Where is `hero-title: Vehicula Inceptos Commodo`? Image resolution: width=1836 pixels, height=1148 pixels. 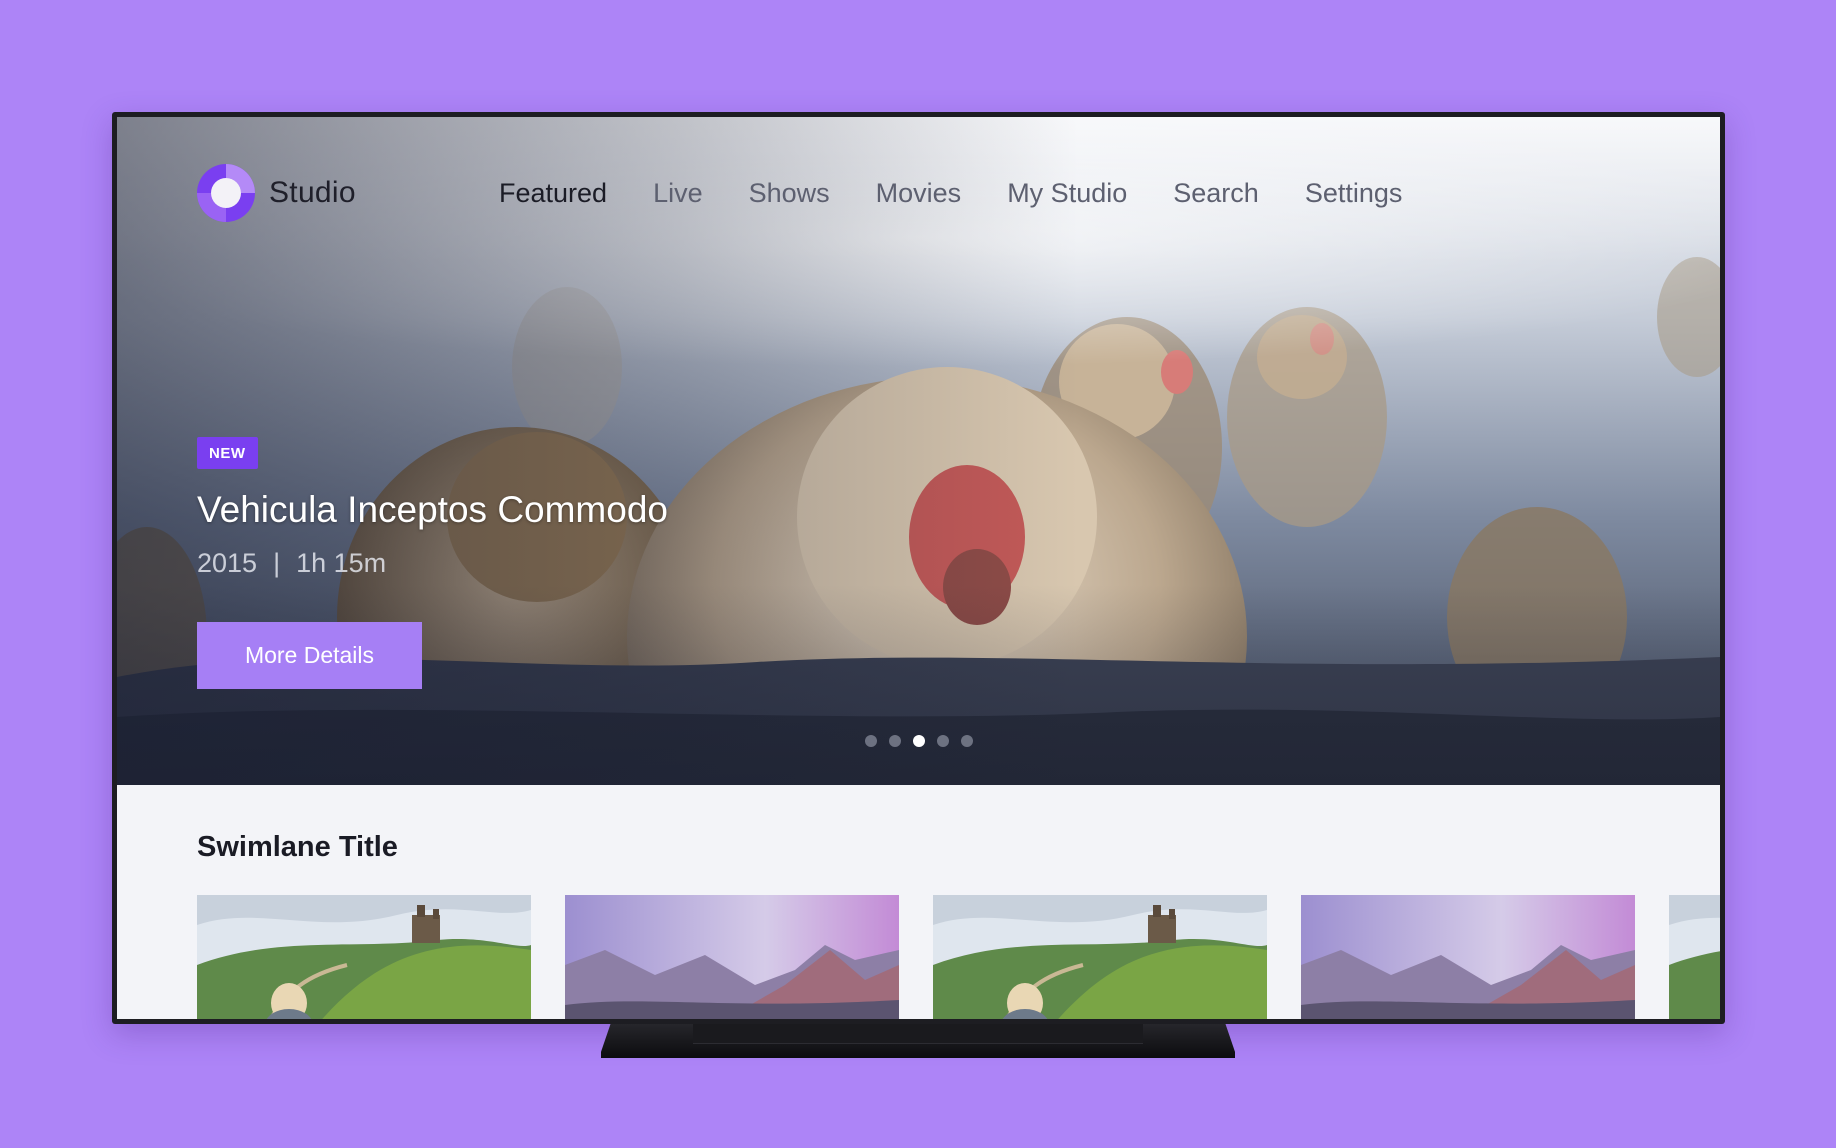 hero-title: Vehicula Inceptos Commodo is located at coordinates (432, 509).